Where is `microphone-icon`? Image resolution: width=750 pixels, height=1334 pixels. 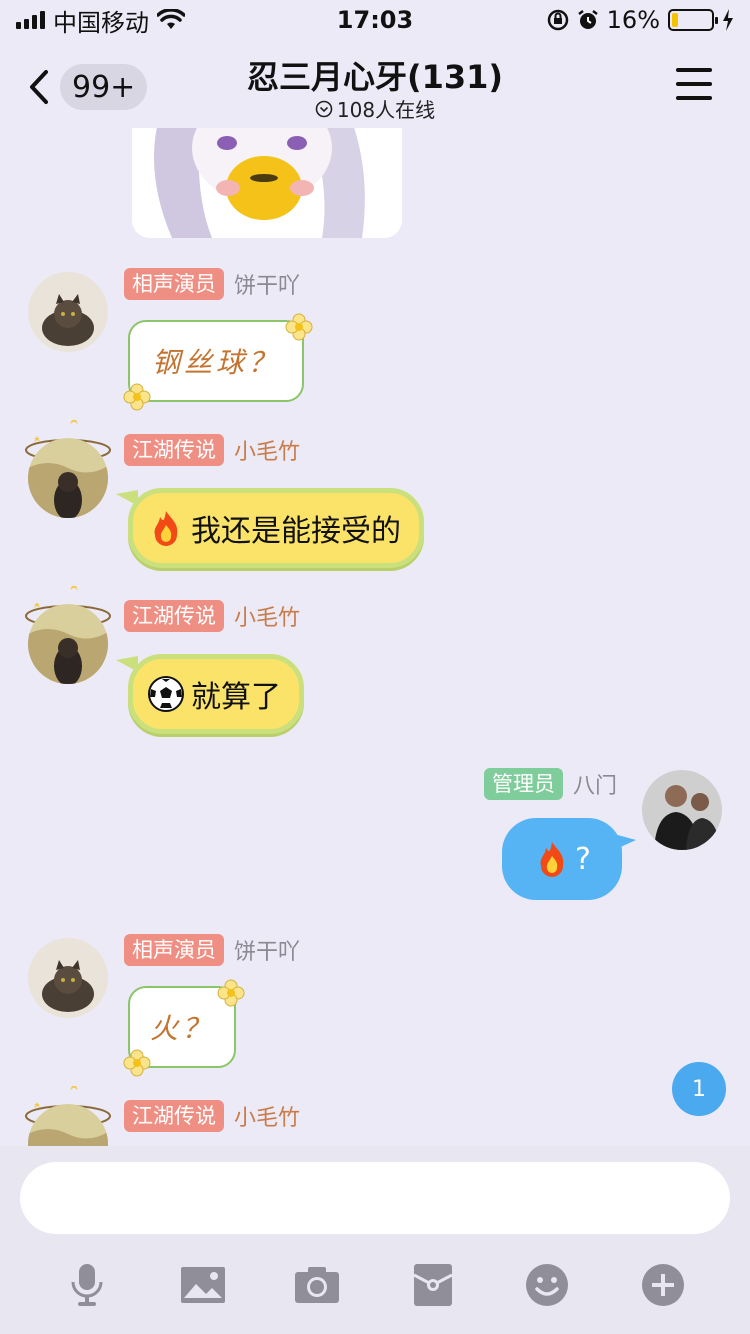
microphone-icon is located at coordinates (87, 1285).